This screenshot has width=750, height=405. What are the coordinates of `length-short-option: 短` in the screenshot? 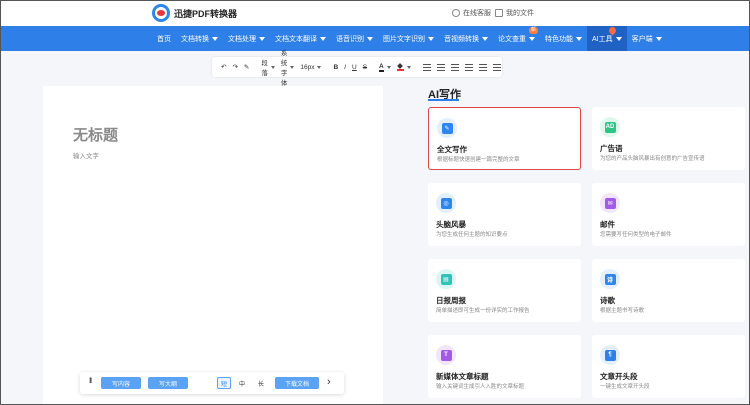 It's located at (224, 383).